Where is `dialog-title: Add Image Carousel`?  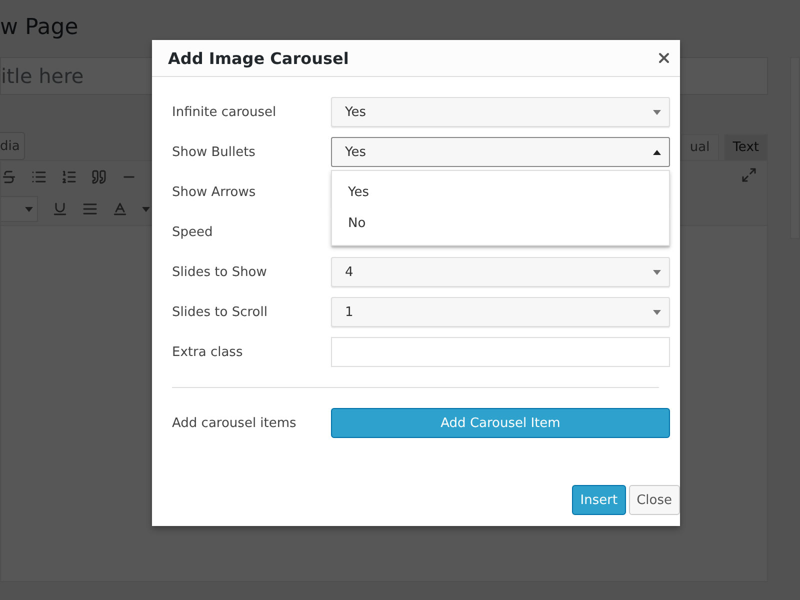 dialog-title: Add Image Carousel is located at coordinates (258, 58).